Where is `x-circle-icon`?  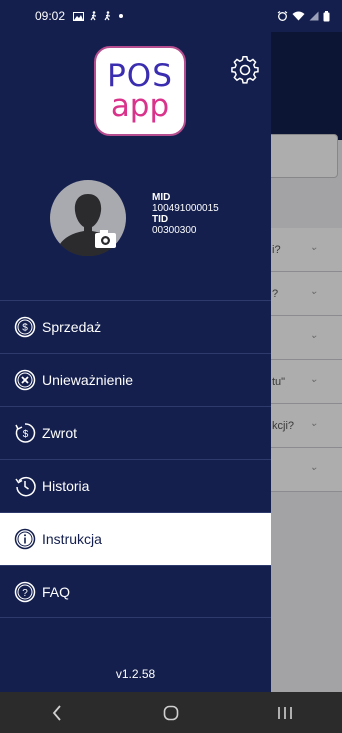 x-circle-icon is located at coordinates (25, 380).